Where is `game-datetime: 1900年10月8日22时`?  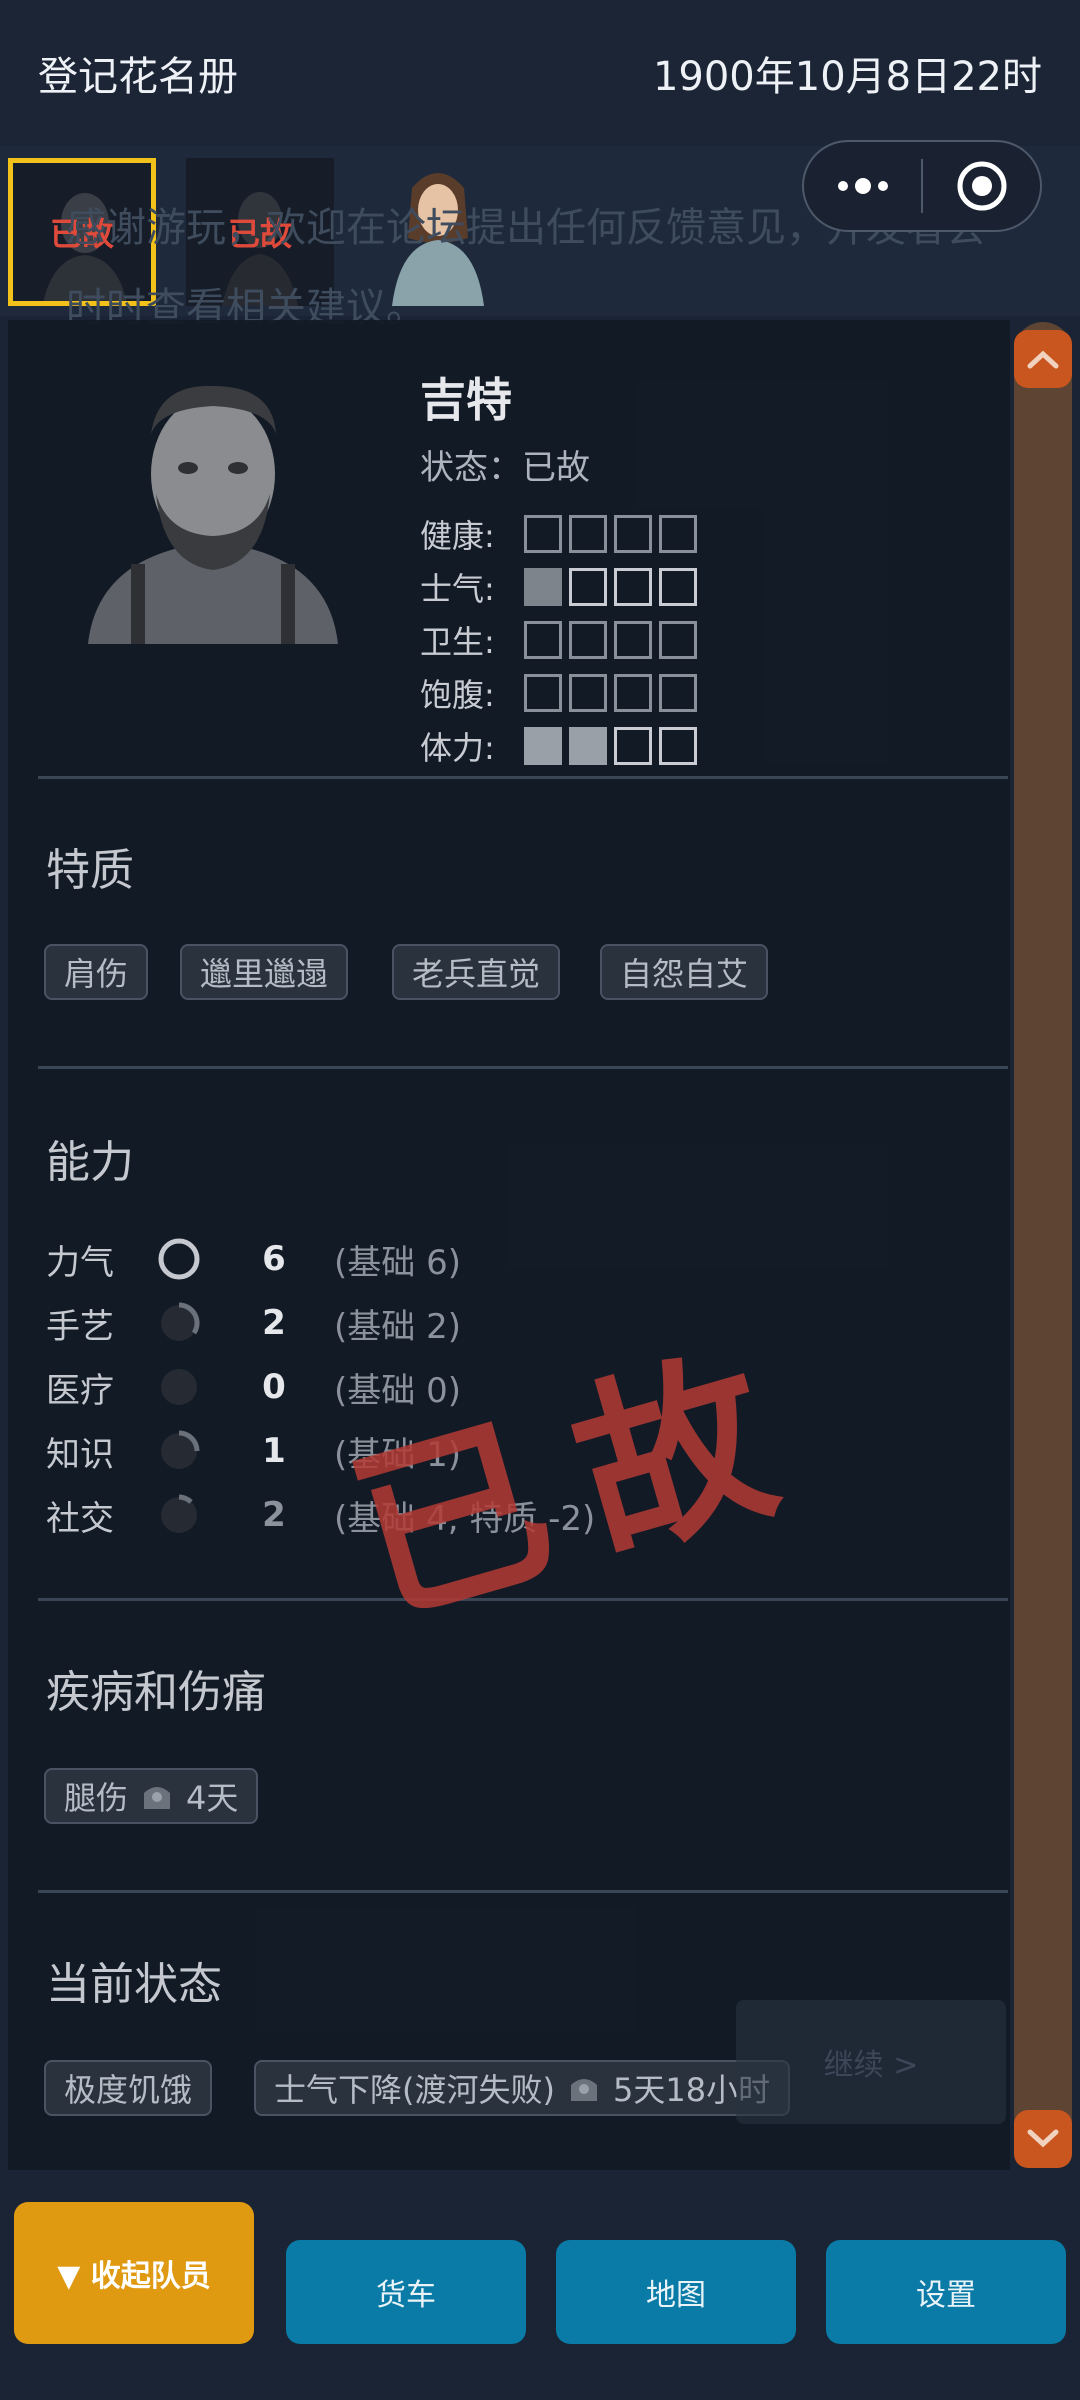
game-datetime: 1900年10月8日22时 is located at coordinates (847, 77).